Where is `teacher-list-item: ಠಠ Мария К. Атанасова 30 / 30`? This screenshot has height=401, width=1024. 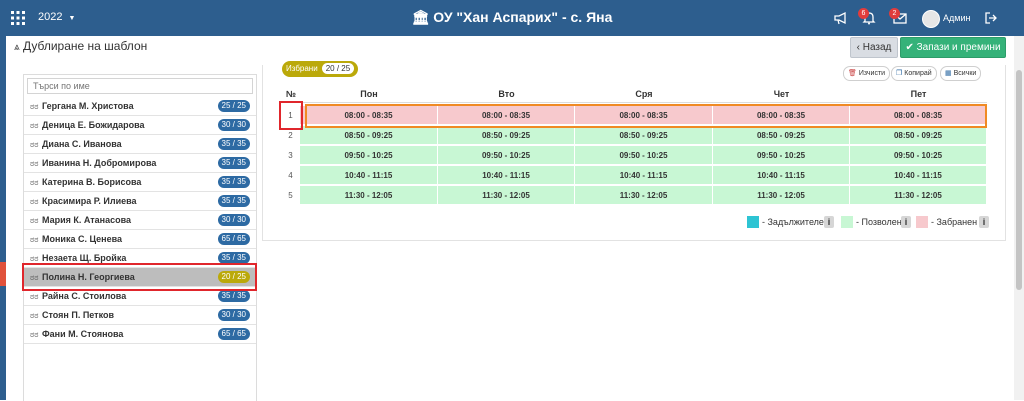
teacher-list-item: ಠಠ Мария К. Атанасова 30 / 30 is located at coordinates (140, 220).